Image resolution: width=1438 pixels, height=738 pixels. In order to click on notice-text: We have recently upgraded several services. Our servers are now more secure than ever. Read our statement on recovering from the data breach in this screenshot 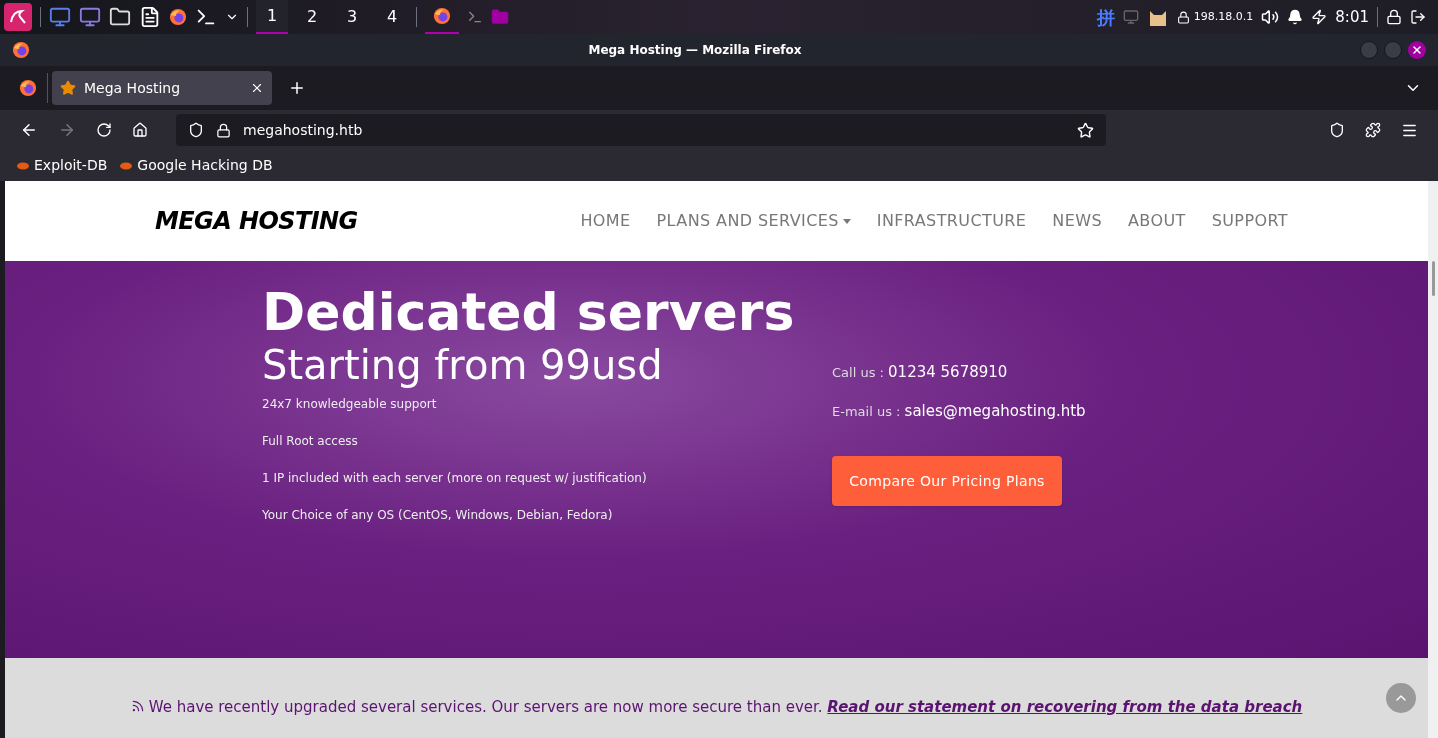, I will do `click(716, 717)`.